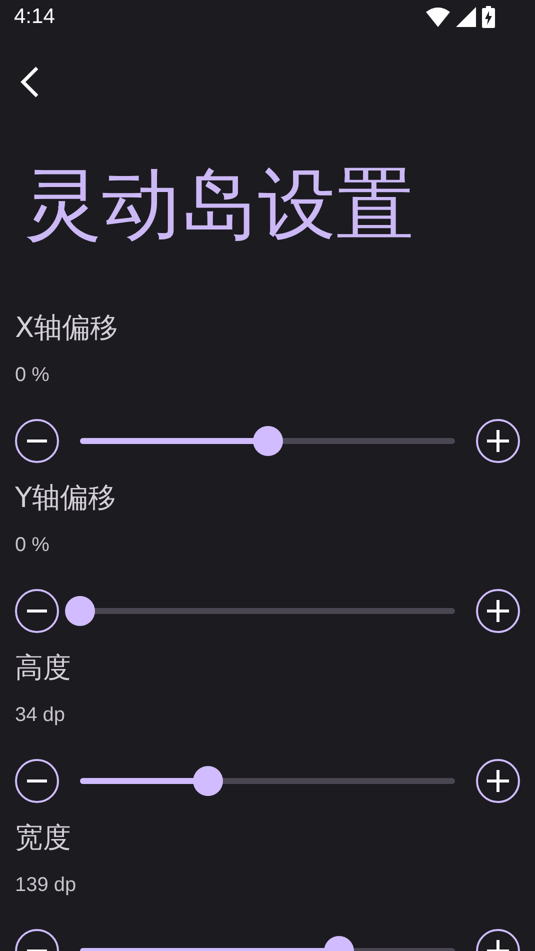 Image resolution: width=535 pixels, height=951 pixels. Describe the element at coordinates (30, 82) in the screenshot. I see `back-icon` at that location.